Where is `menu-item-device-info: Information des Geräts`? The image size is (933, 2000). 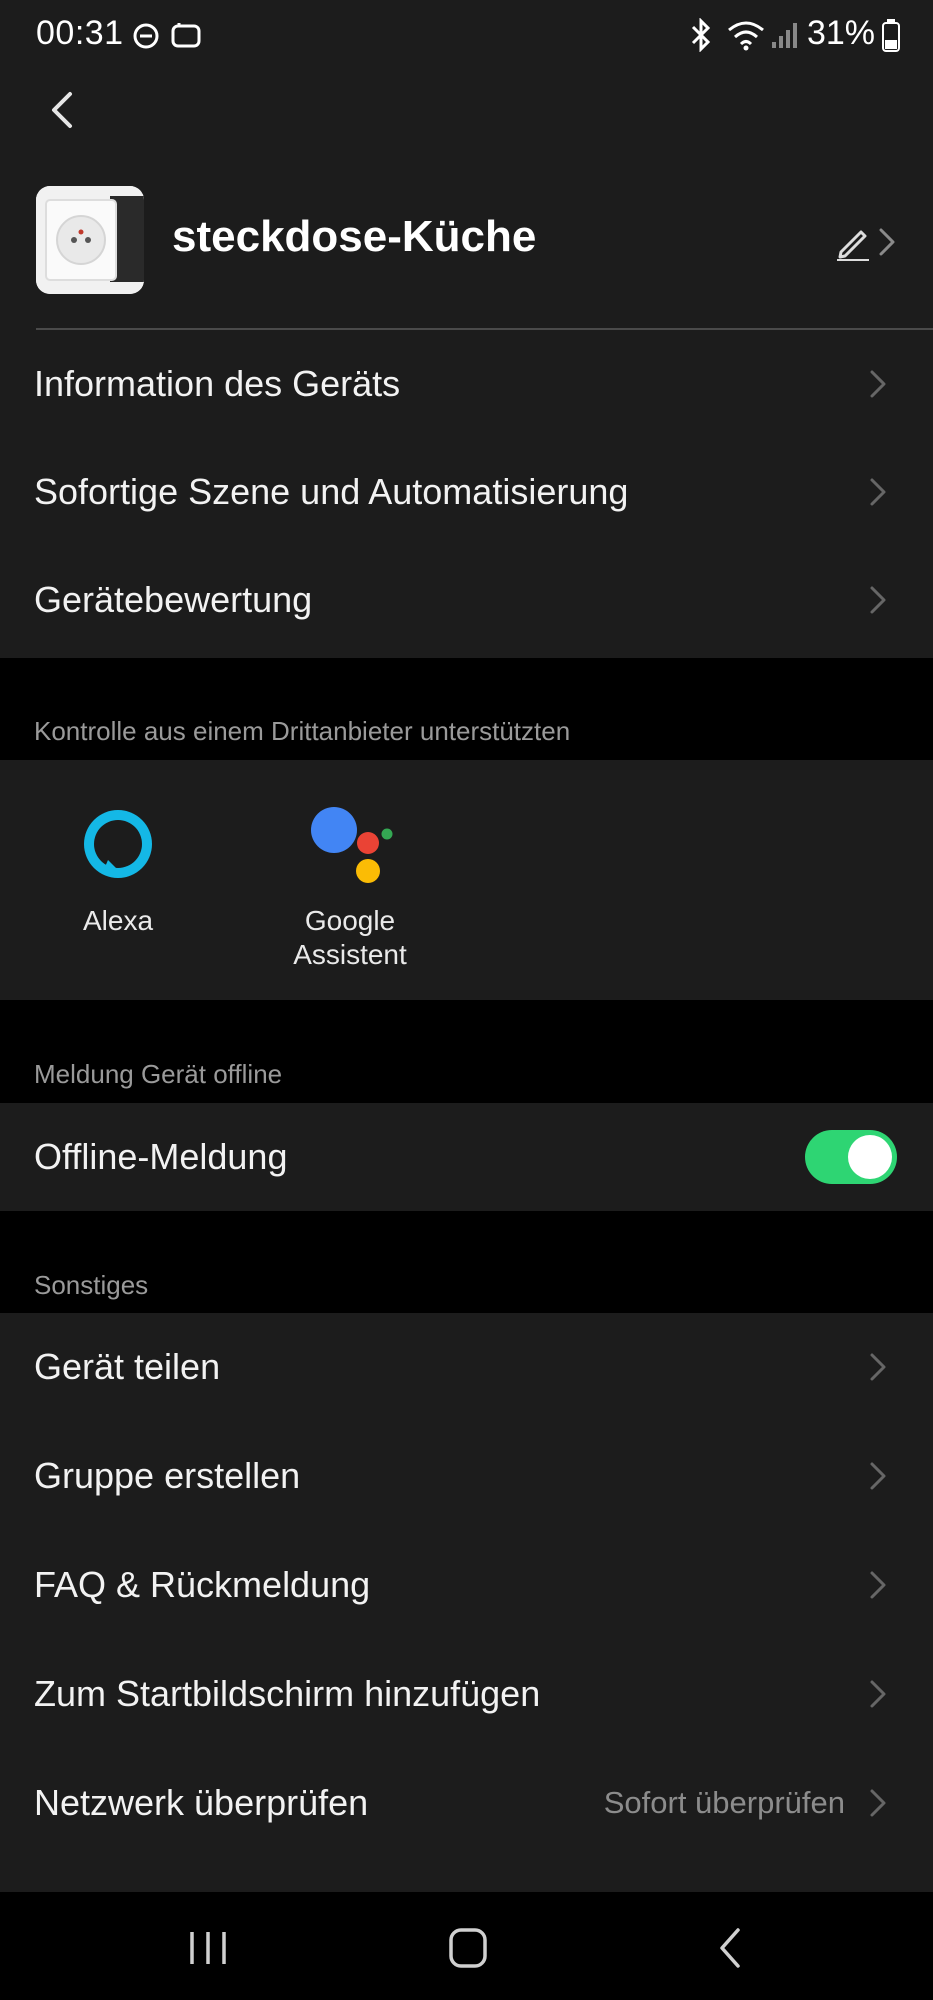 menu-item-device-info: Information des Geräts is located at coordinates (466, 384).